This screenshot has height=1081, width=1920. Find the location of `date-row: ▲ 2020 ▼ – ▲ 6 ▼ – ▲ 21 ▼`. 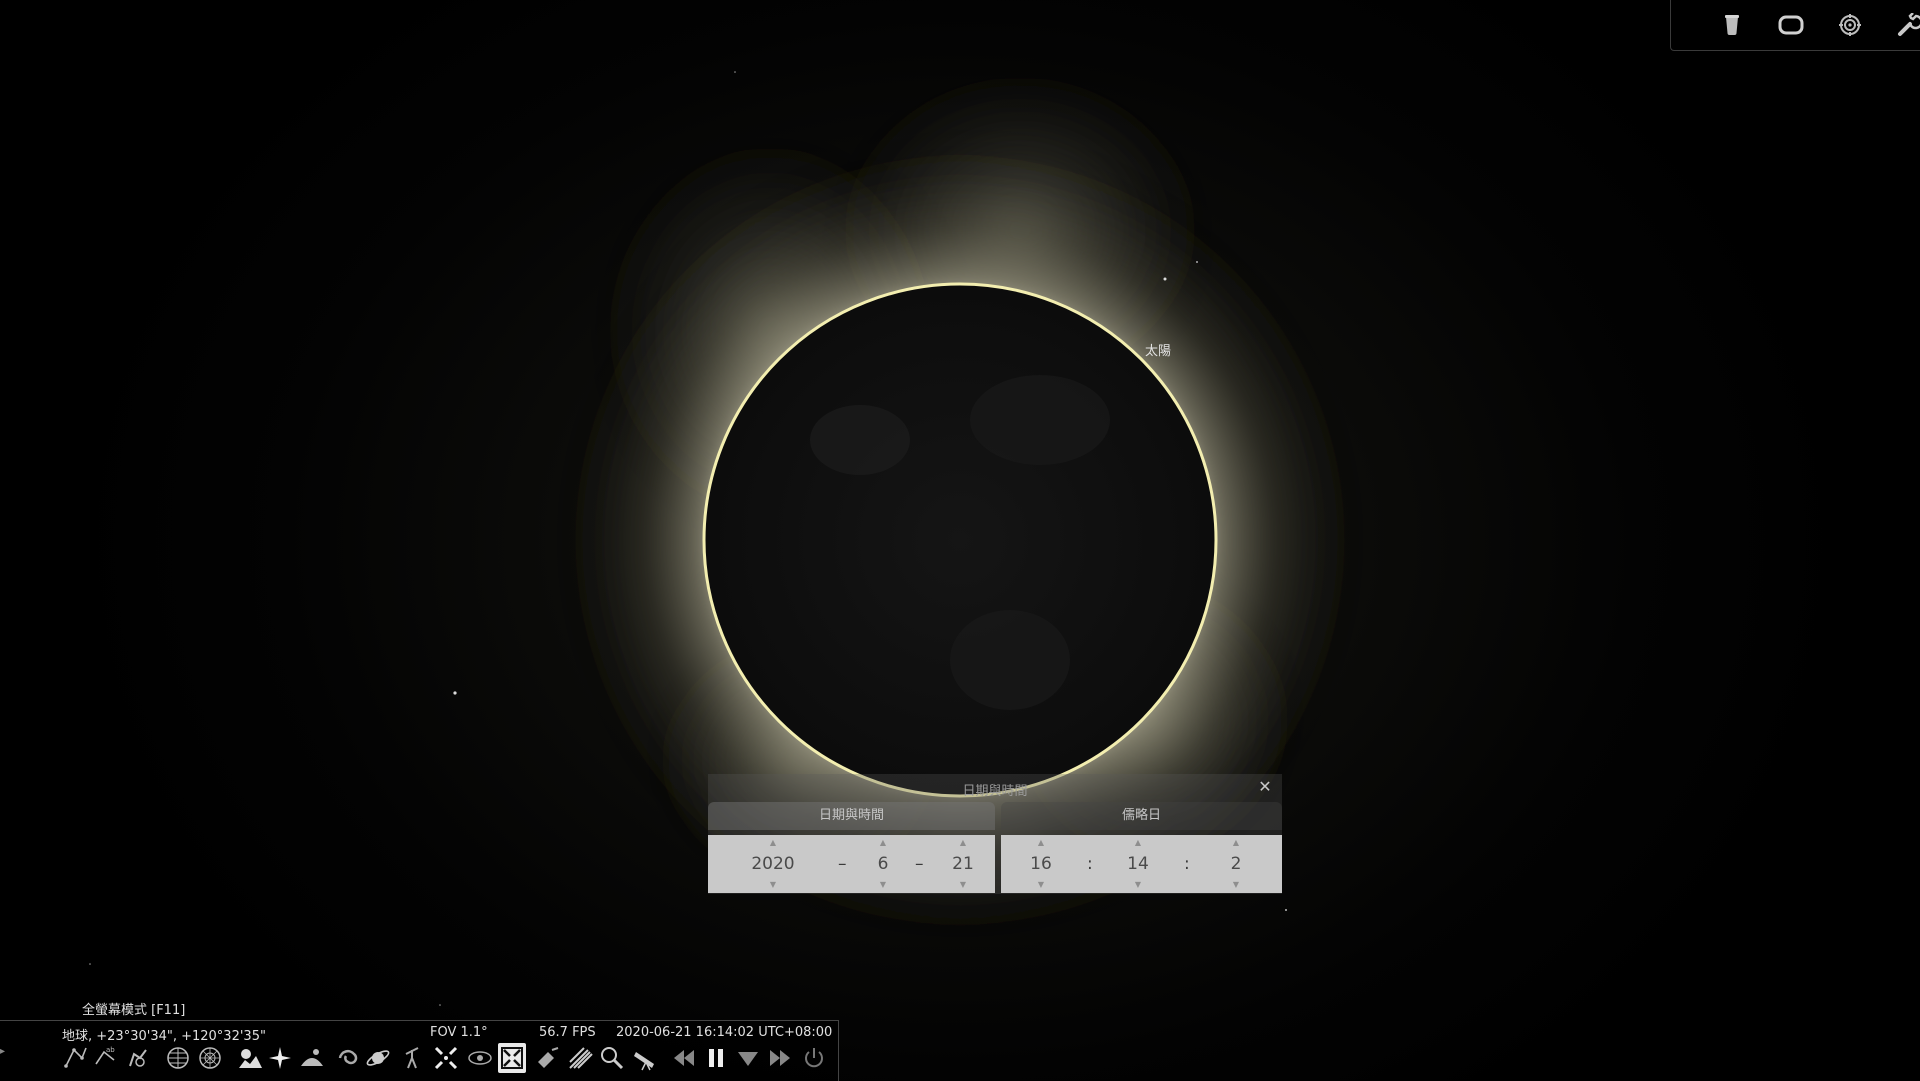

date-row: ▲ 2020 ▼ – ▲ 6 ▼ – ▲ 21 ▼ is located at coordinates (851, 864).